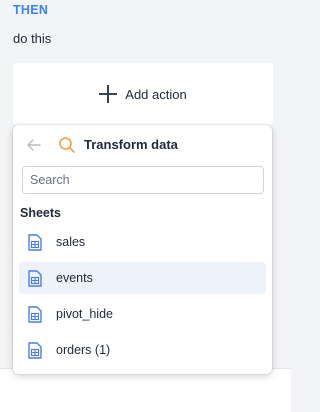 This screenshot has width=320, height=412. Describe the element at coordinates (31, 10) in the screenshot. I see `then-heading: THEN` at that location.